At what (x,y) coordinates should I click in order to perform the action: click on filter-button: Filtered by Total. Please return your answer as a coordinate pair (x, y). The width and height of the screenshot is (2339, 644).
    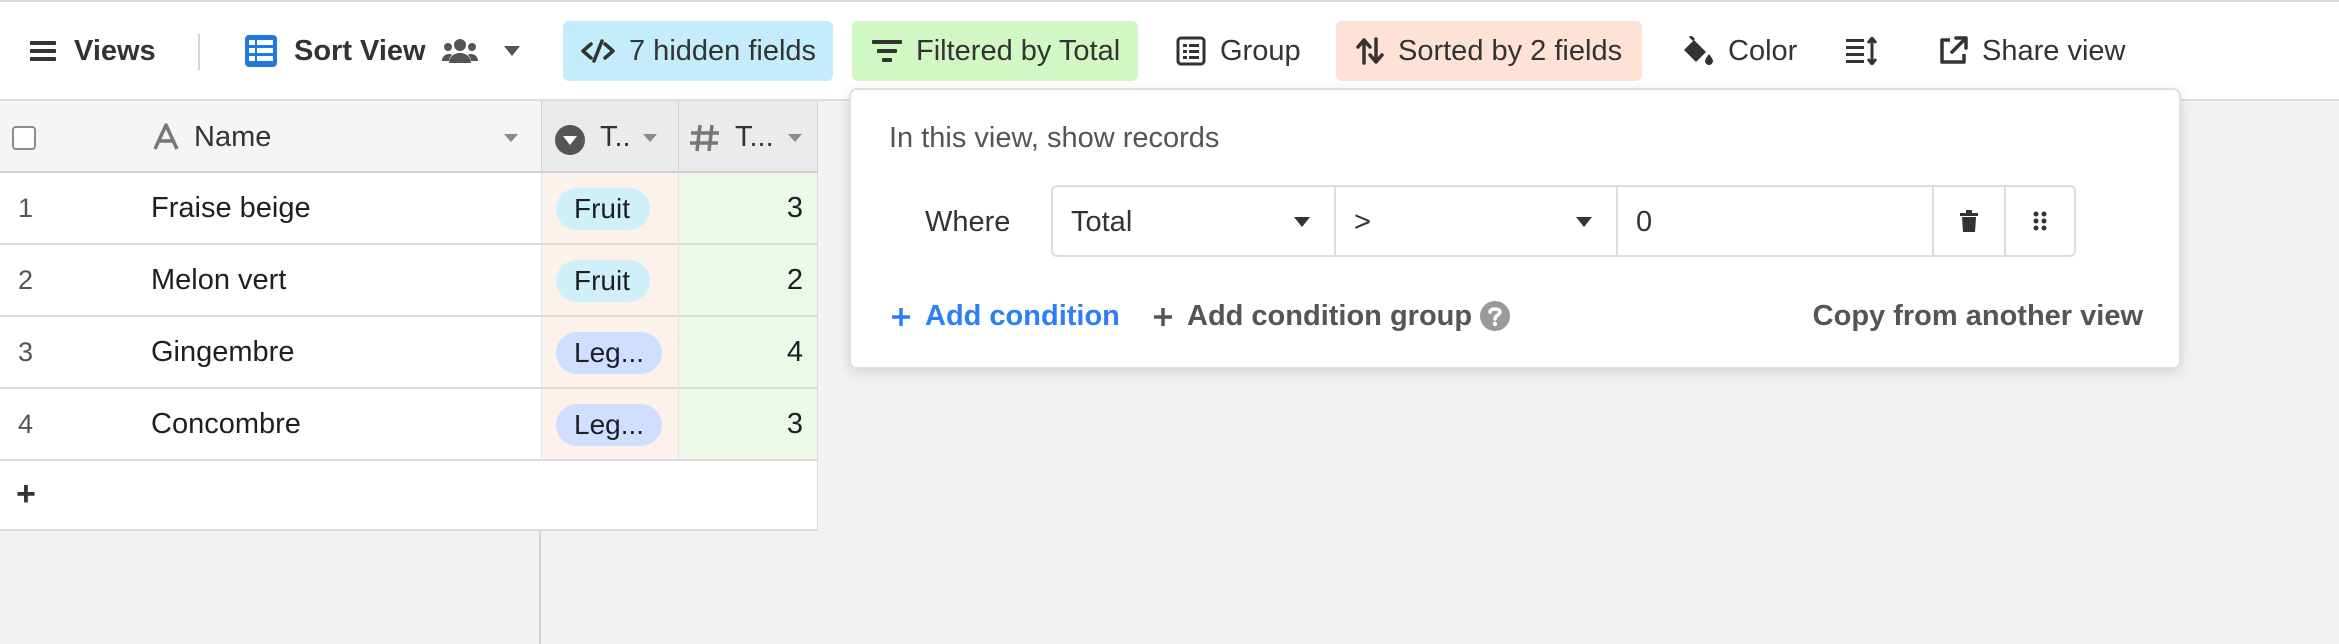
    Looking at the image, I should click on (995, 51).